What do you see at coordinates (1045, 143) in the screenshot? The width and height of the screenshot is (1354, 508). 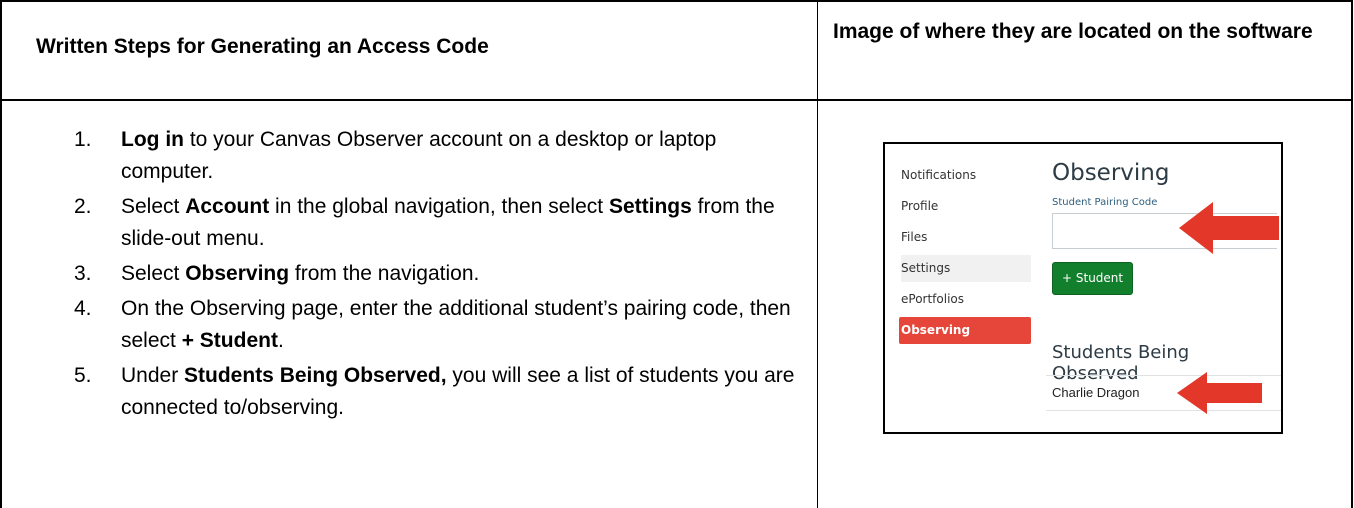 I see `top-edge-mark` at bounding box center [1045, 143].